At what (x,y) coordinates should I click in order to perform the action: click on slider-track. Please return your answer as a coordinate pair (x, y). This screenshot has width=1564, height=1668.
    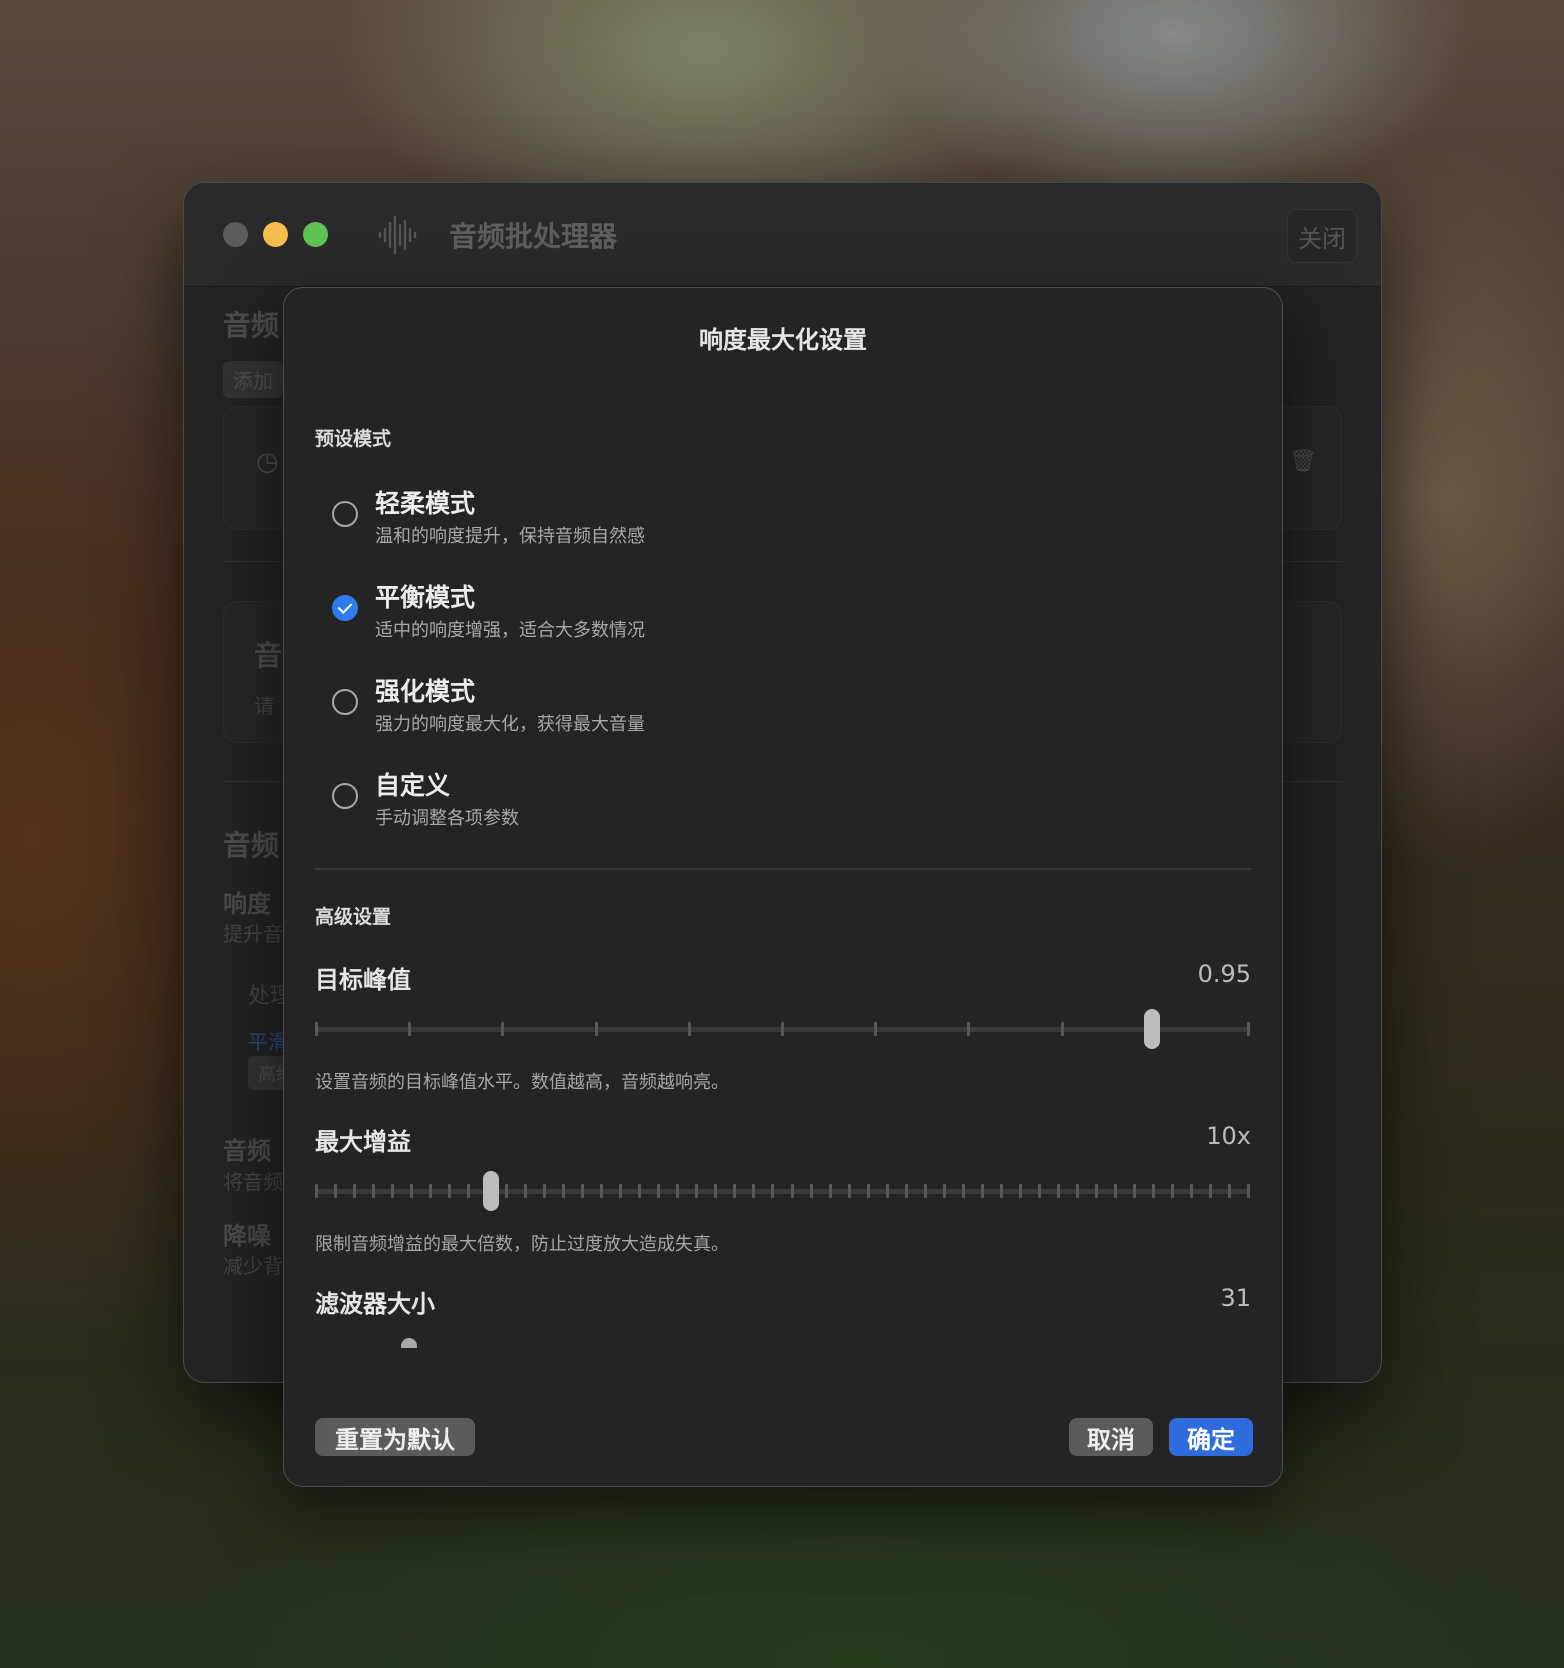
    Looking at the image, I should click on (782, 1191).